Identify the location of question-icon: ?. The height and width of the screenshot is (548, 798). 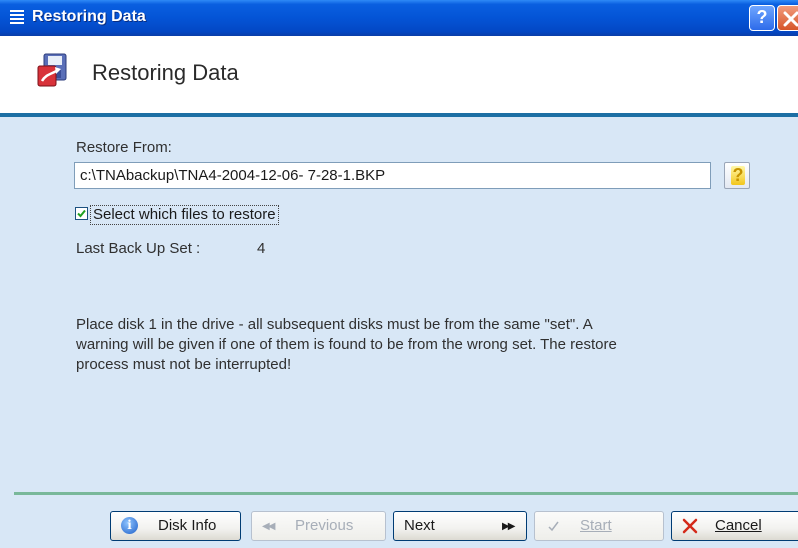
(738, 175).